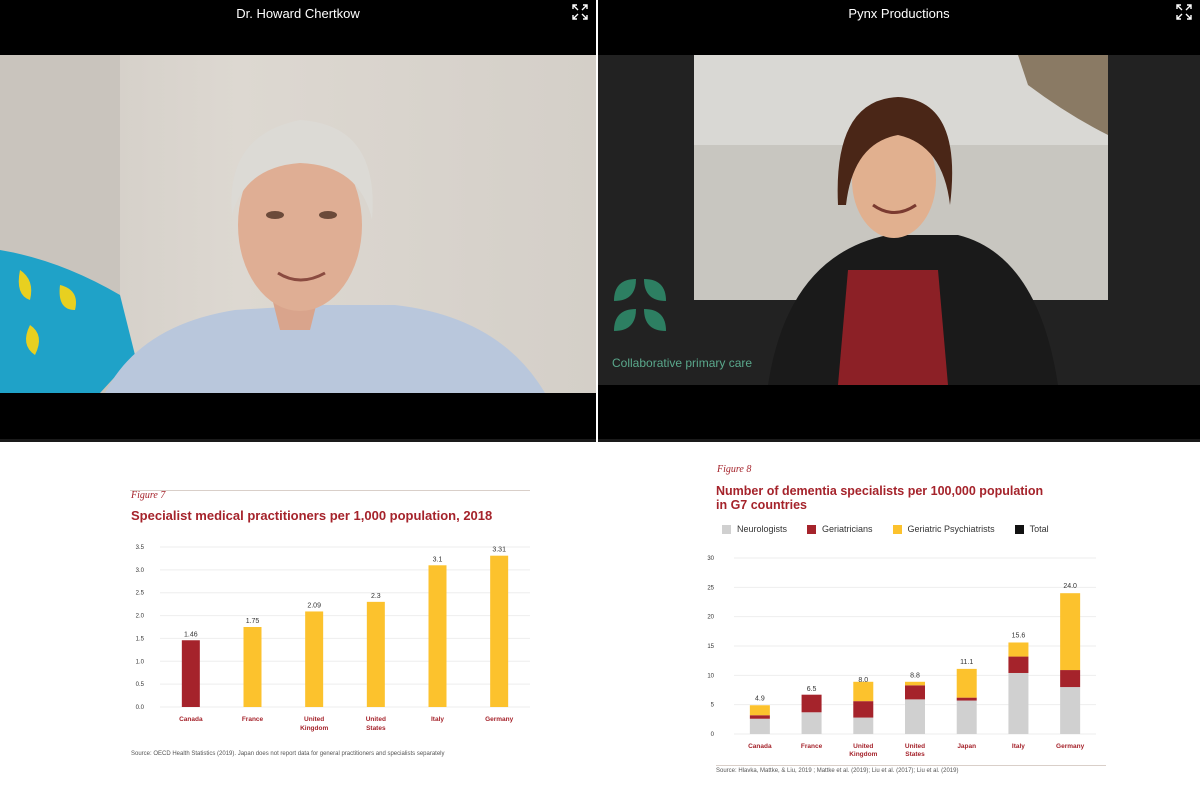  What do you see at coordinates (754, 529) in the screenshot?
I see `legend-item-neurologists: Neurologists` at bounding box center [754, 529].